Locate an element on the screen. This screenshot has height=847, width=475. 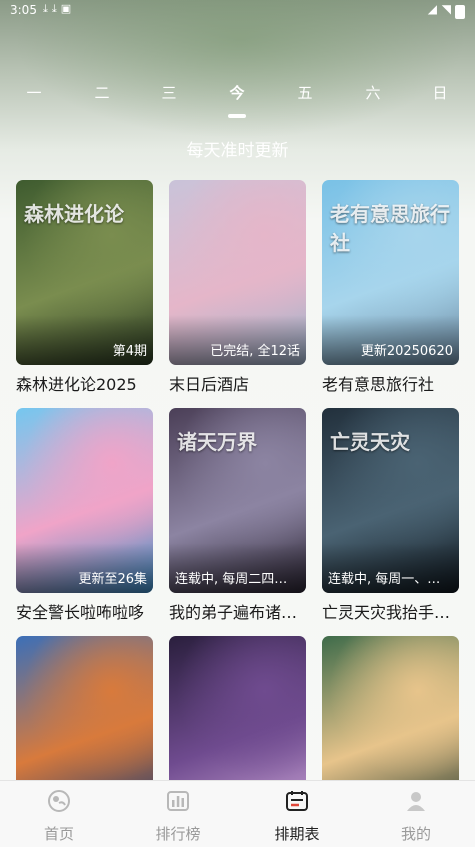
anime-title: 我的弟子遍布诸天万界 is located at coordinates (237, 612).